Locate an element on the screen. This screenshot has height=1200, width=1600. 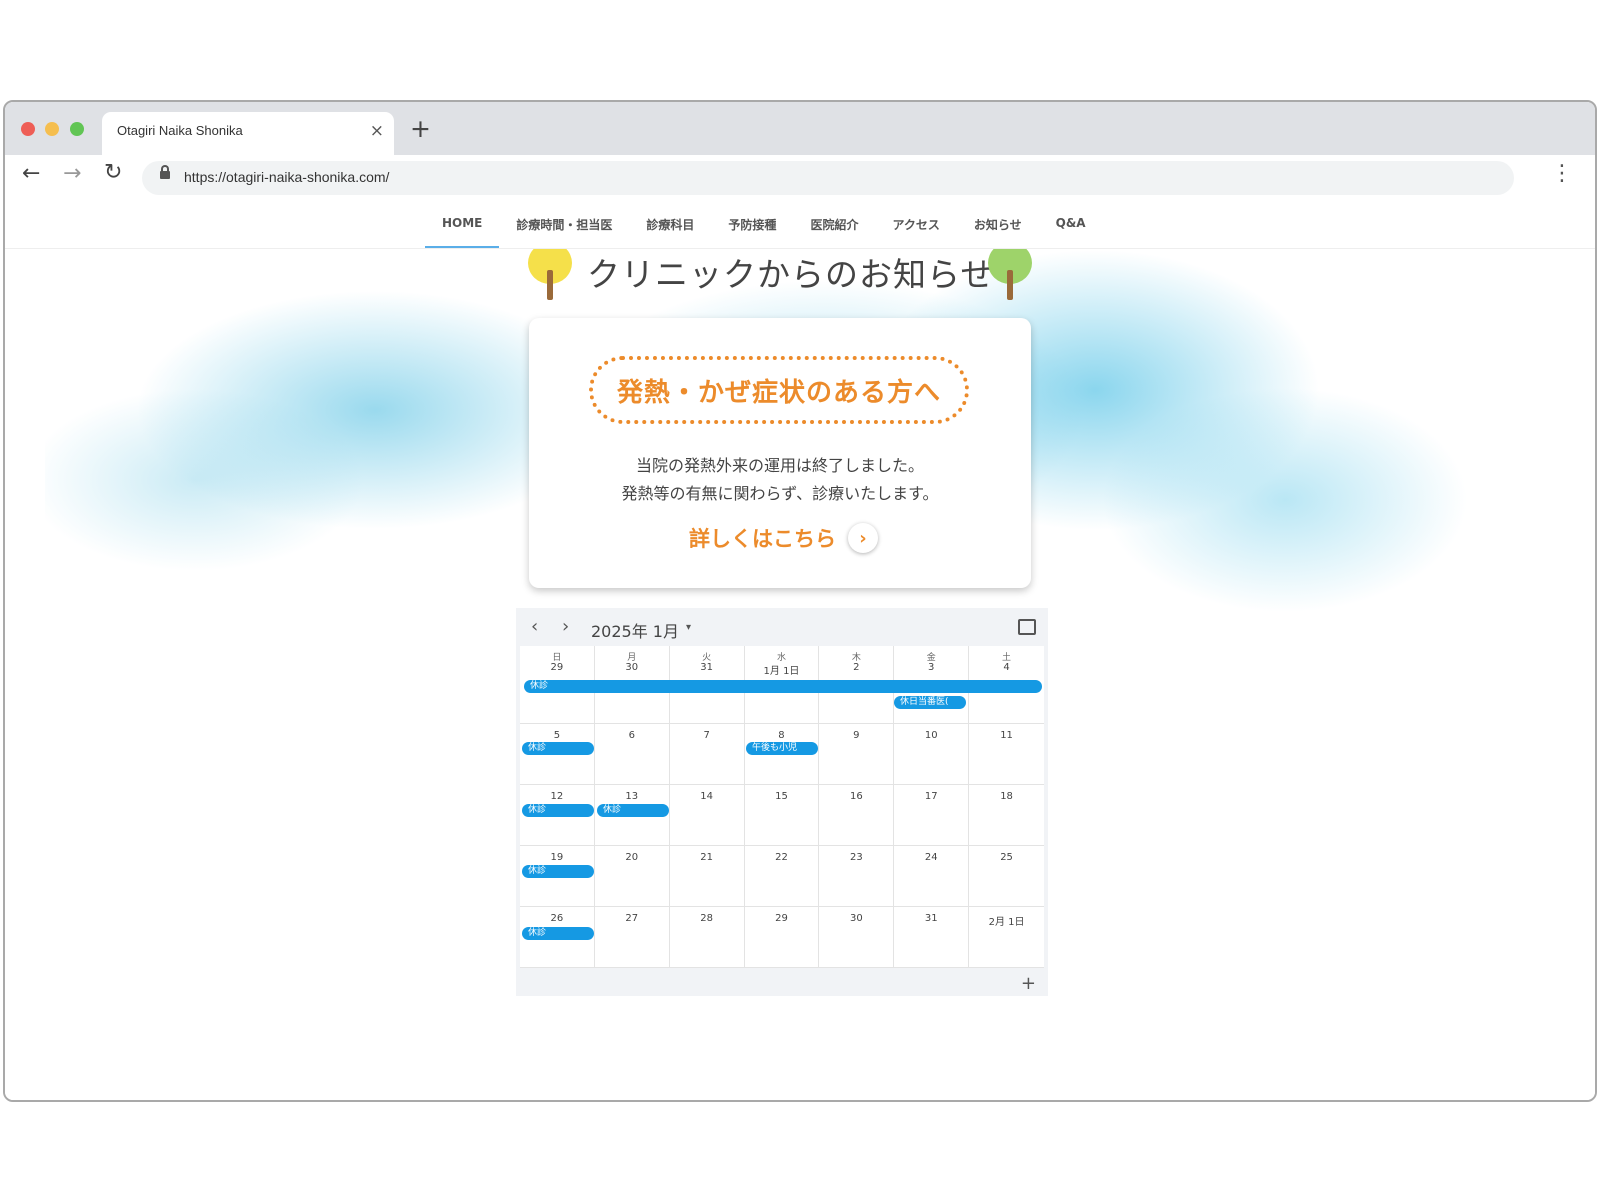
day-number: 15 is located at coordinates (781, 796).